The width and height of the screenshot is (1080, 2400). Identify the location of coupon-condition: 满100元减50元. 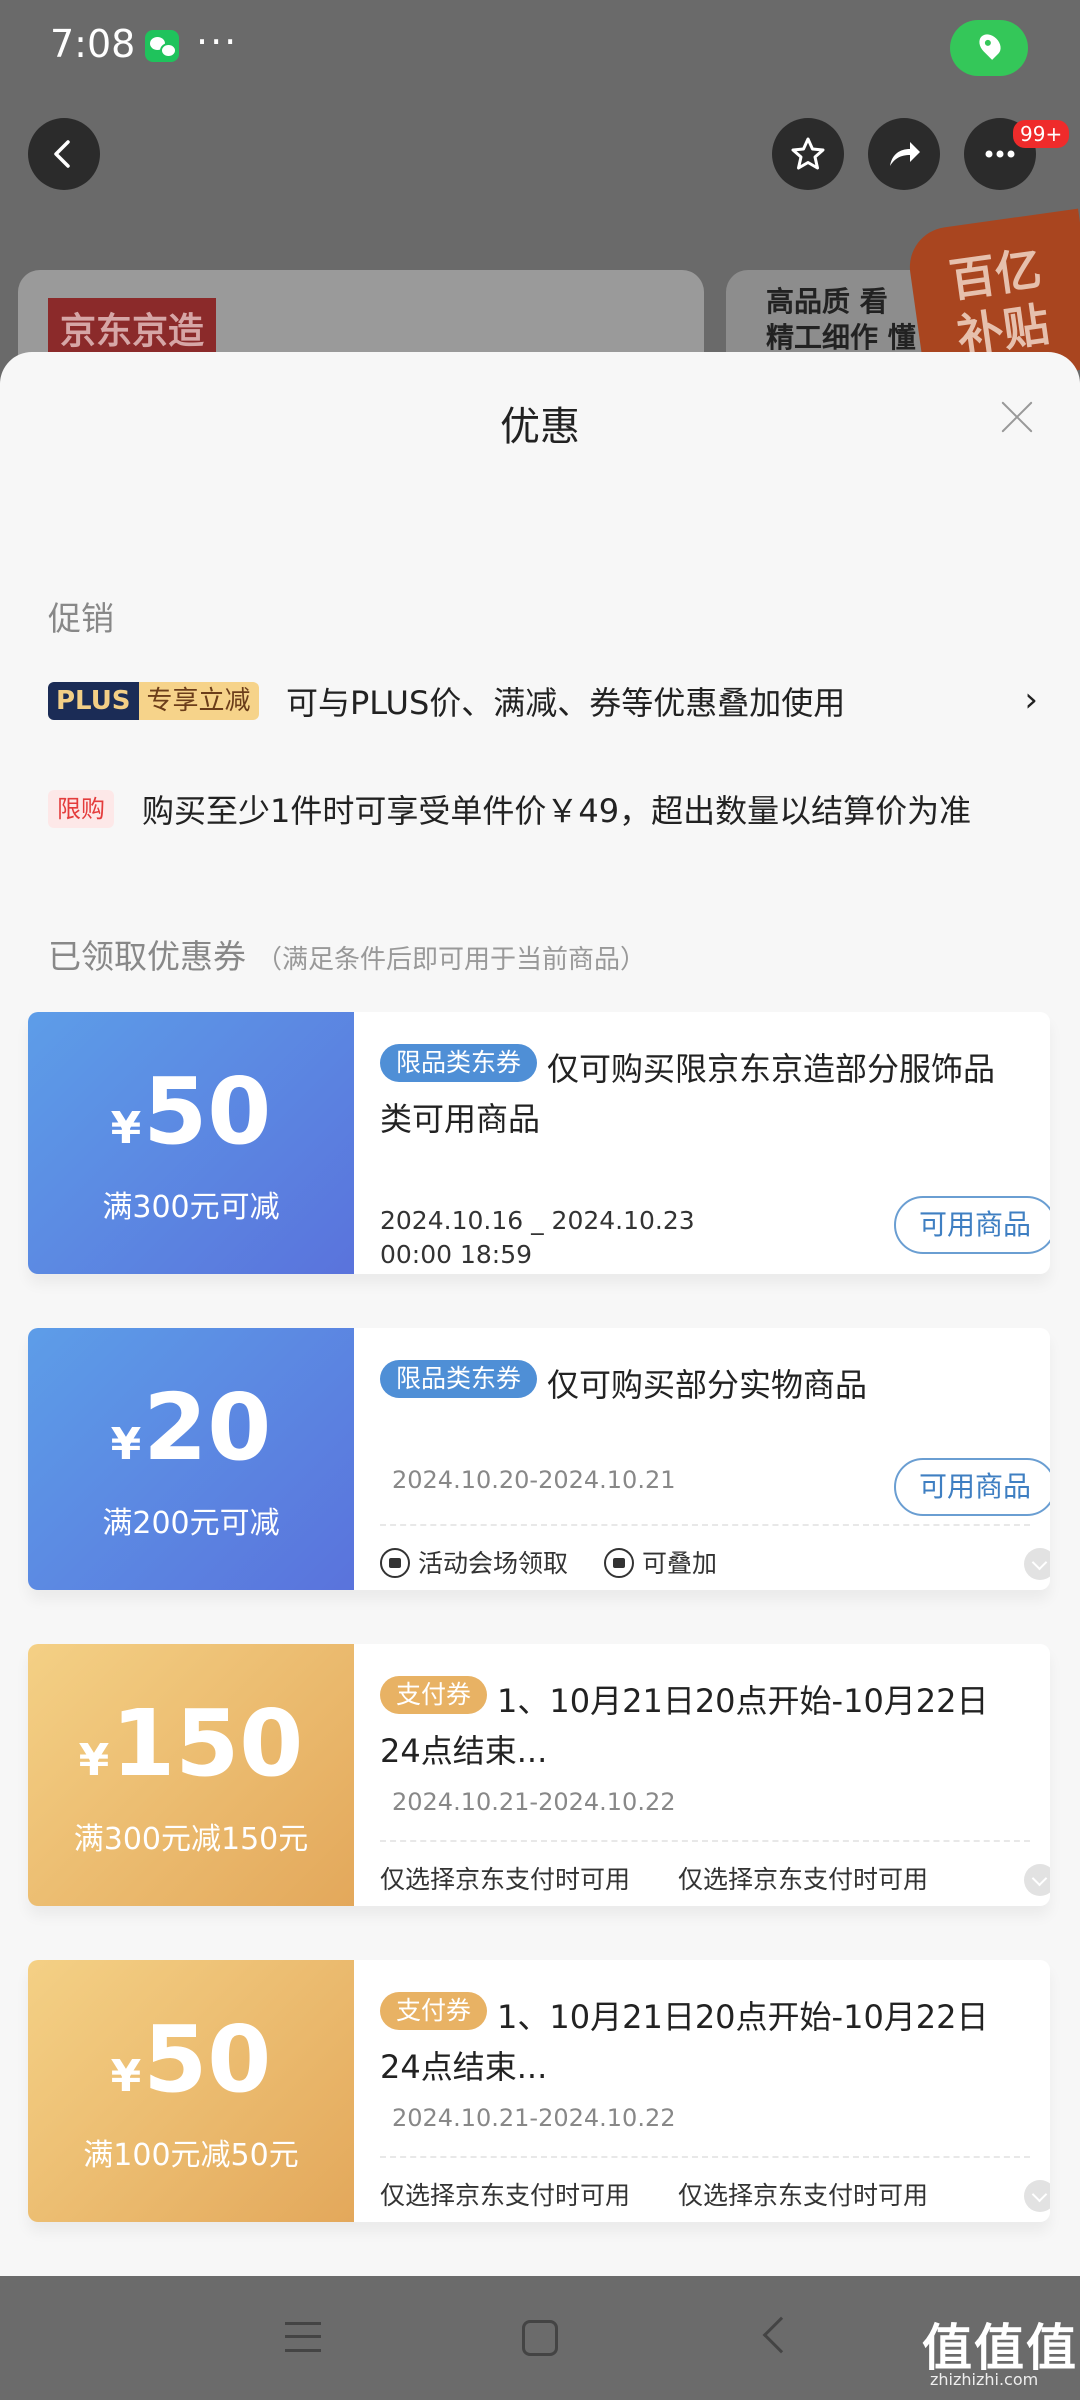
(191, 2155).